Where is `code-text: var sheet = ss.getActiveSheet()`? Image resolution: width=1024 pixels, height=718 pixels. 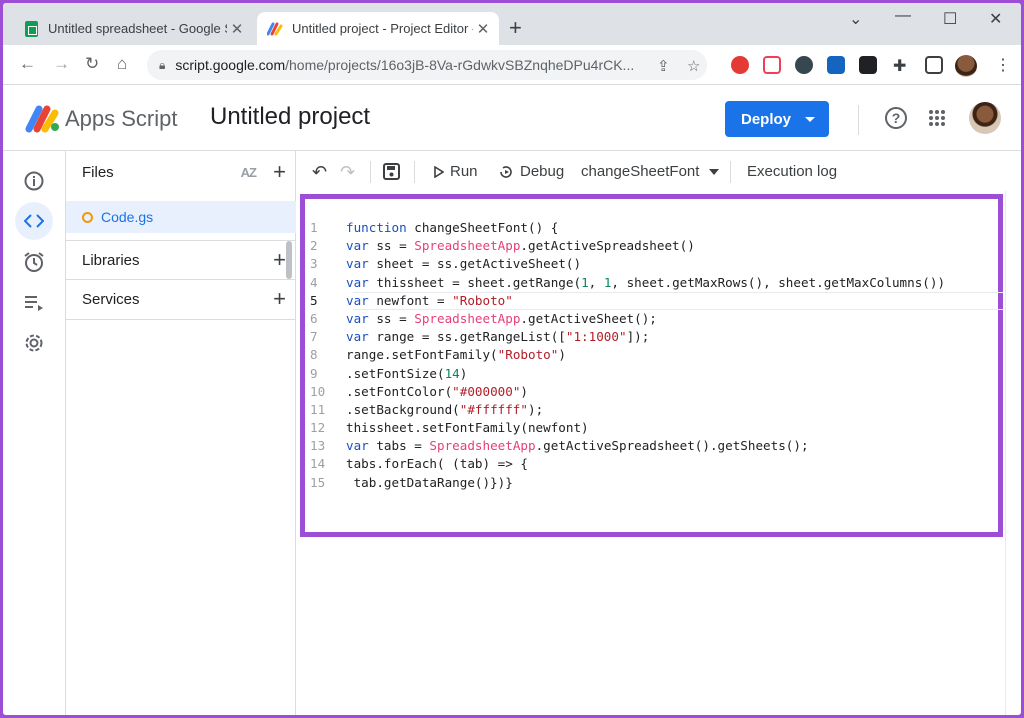 code-text: var sheet = ss.getActiveSheet() is located at coordinates (463, 264).